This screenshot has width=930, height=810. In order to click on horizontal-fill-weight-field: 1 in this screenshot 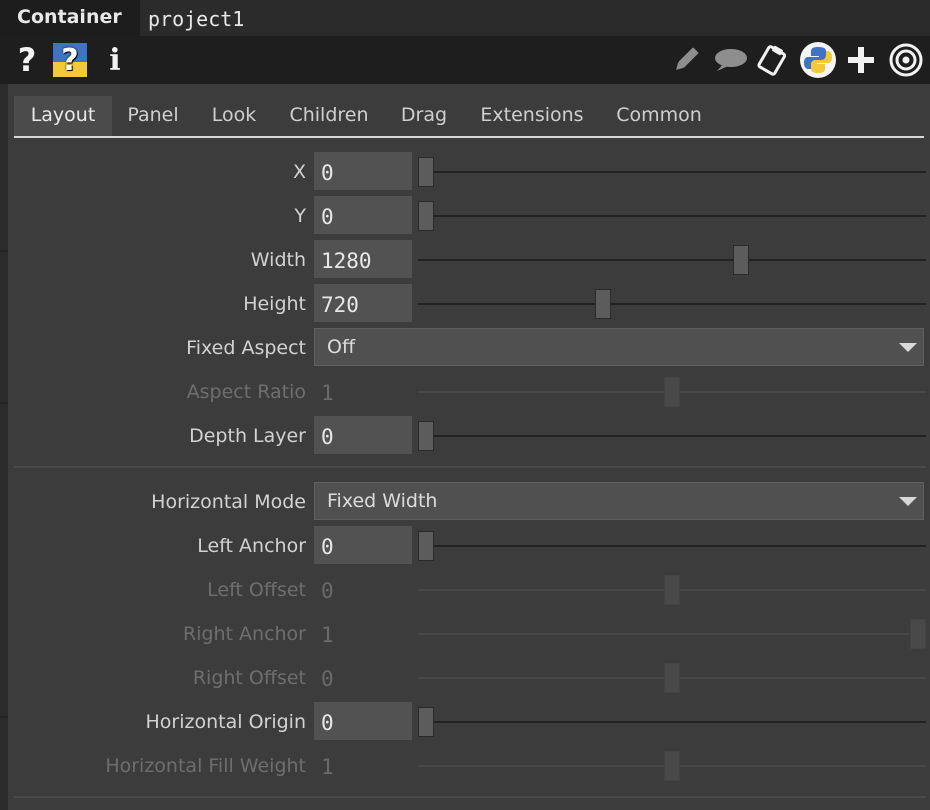, I will do `click(327, 767)`.